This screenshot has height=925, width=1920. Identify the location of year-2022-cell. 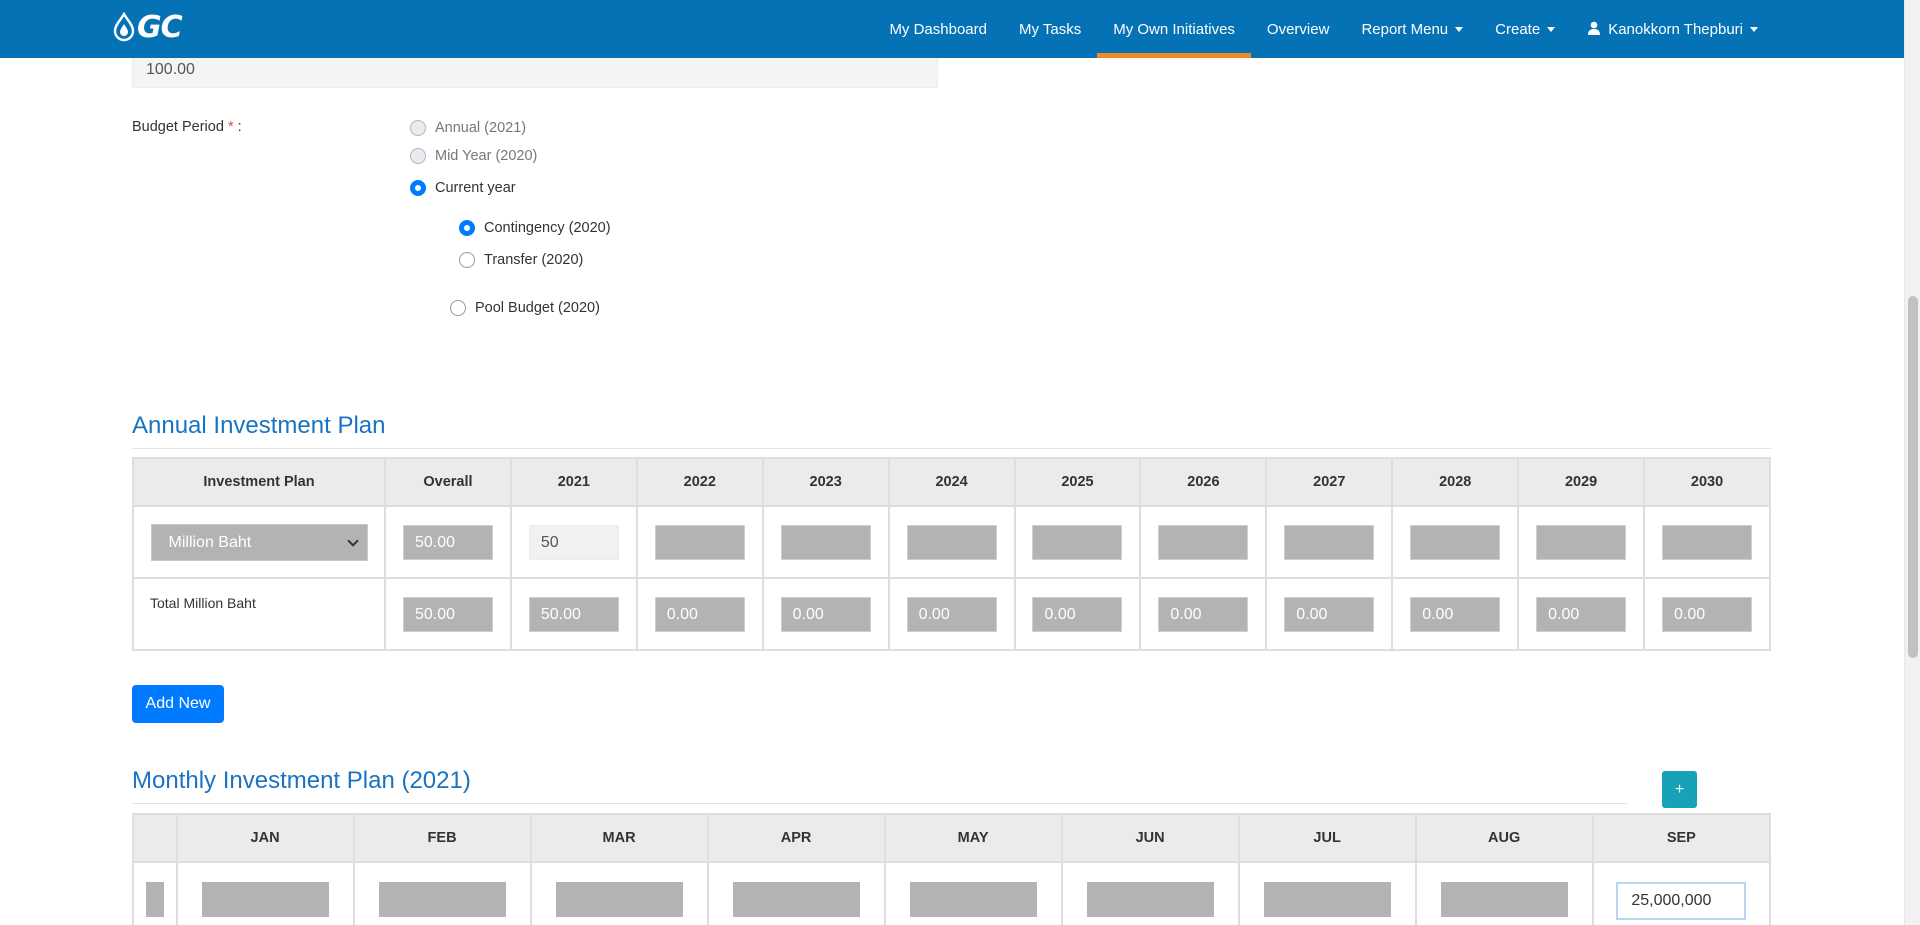
(699, 542).